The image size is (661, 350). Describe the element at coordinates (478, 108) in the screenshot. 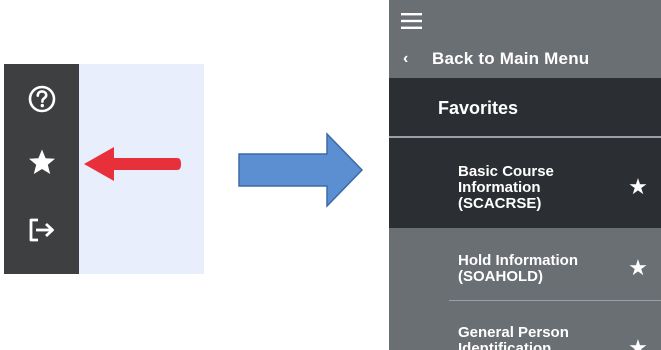

I see `favorites-label: Favorites` at that location.